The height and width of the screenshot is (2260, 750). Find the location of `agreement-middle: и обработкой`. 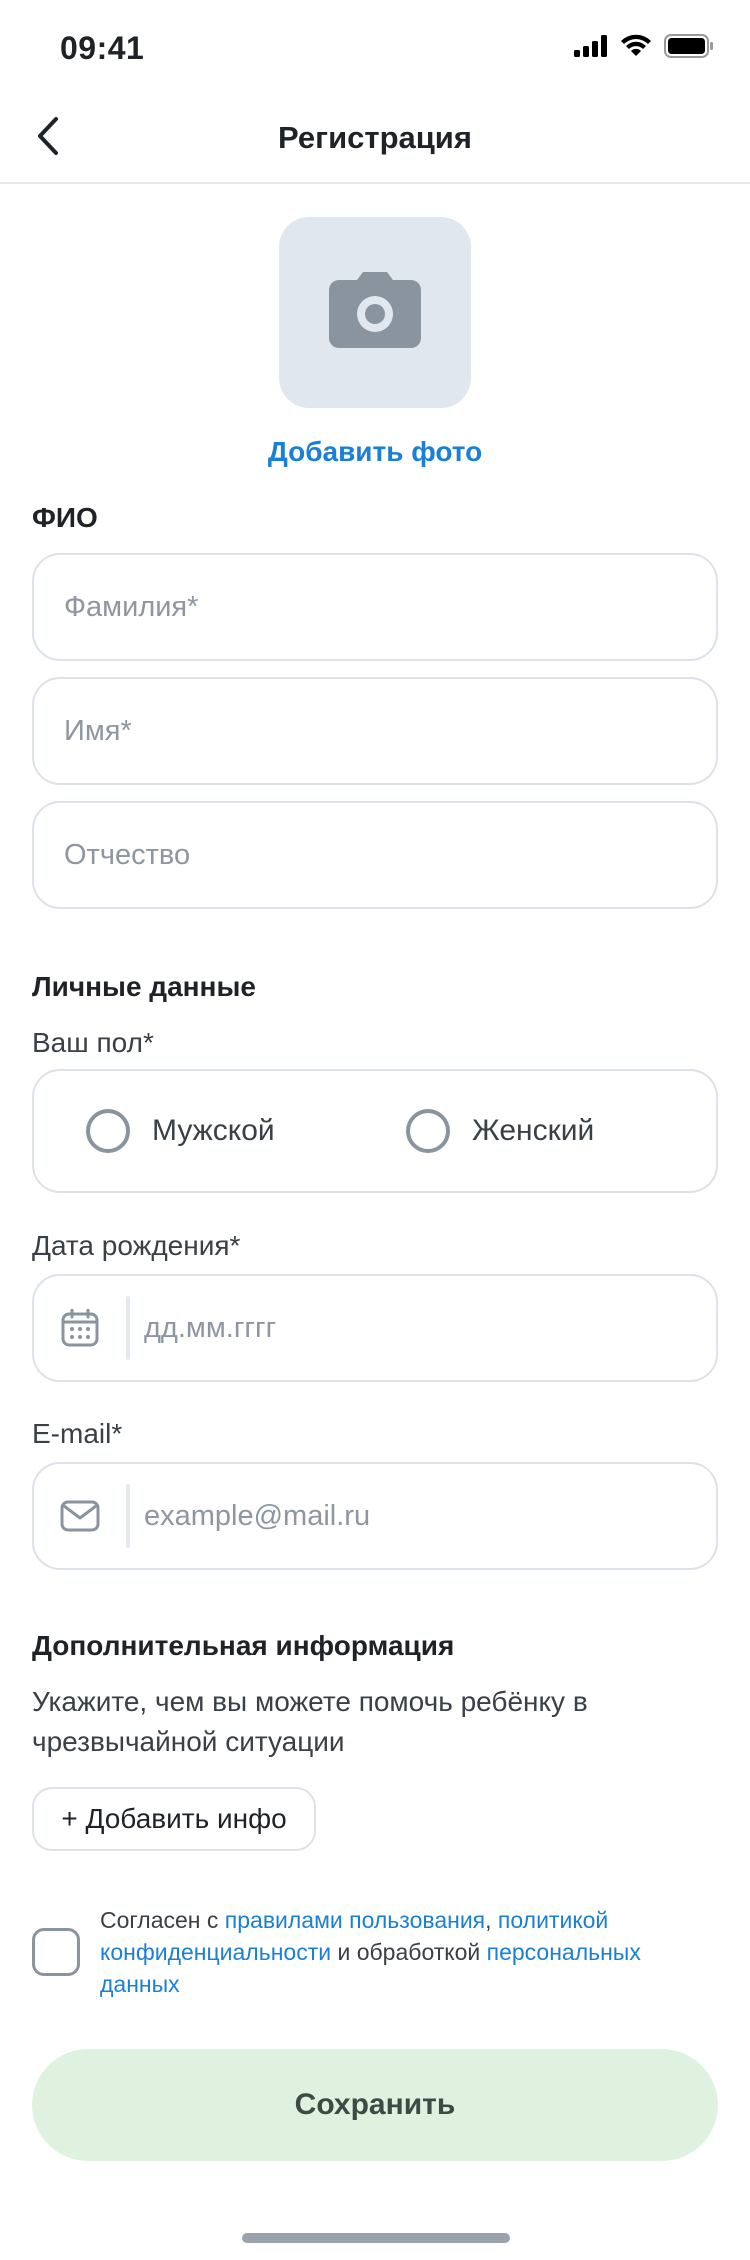

agreement-middle: и обработкой is located at coordinates (409, 1952).